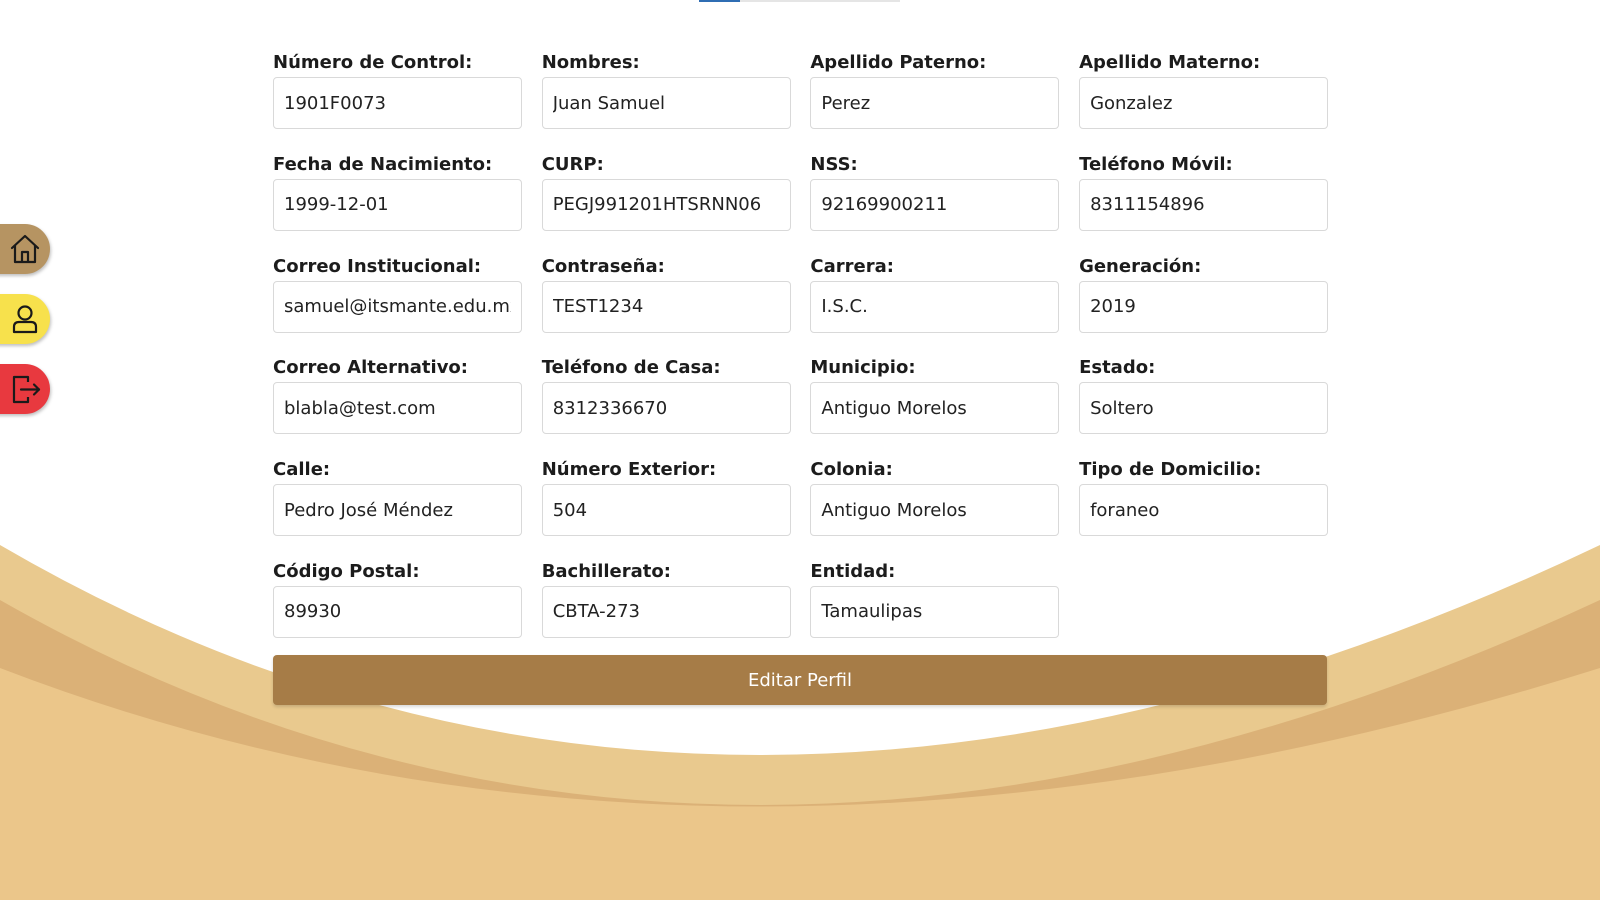  What do you see at coordinates (935, 204) in the screenshot?
I see `nss-input` at bounding box center [935, 204].